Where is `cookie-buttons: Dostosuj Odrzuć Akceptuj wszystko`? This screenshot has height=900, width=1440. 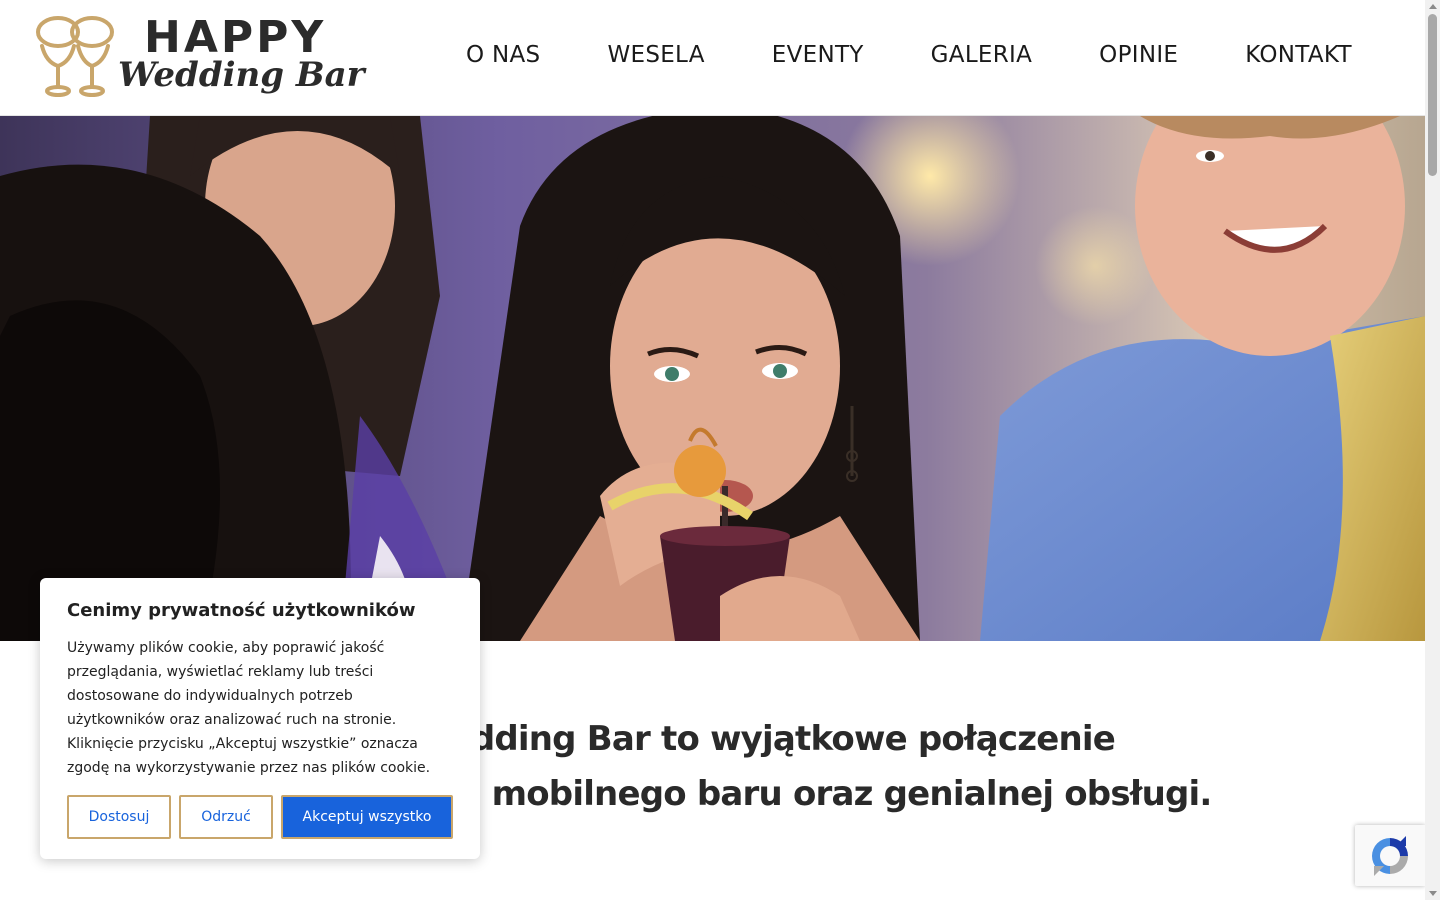 cookie-buttons: Dostosuj Odrzuć Akceptuj wszystko is located at coordinates (260, 817).